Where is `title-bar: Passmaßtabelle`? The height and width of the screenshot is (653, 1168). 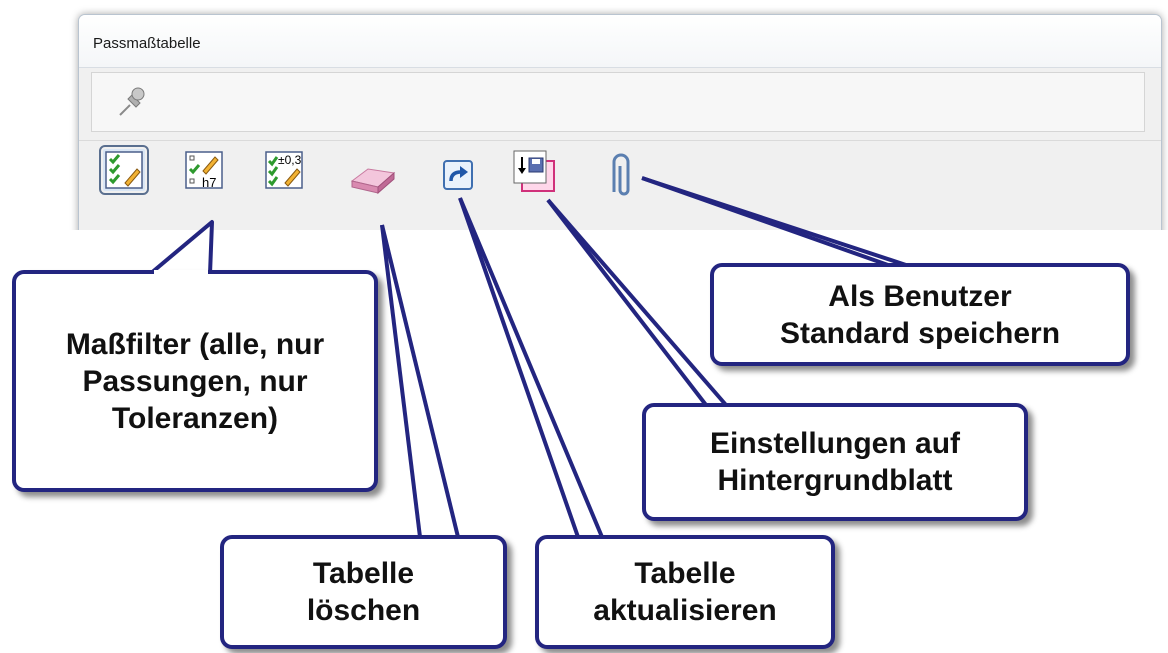
title-bar: Passmaßtabelle is located at coordinates (620, 41).